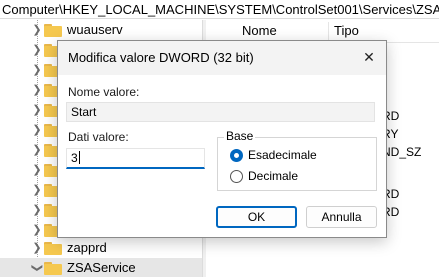 The width and height of the screenshot is (439, 277). Describe the element at coordinates (346, 31) in the screenshot. I see `column-header-type: Tipo` at that location.